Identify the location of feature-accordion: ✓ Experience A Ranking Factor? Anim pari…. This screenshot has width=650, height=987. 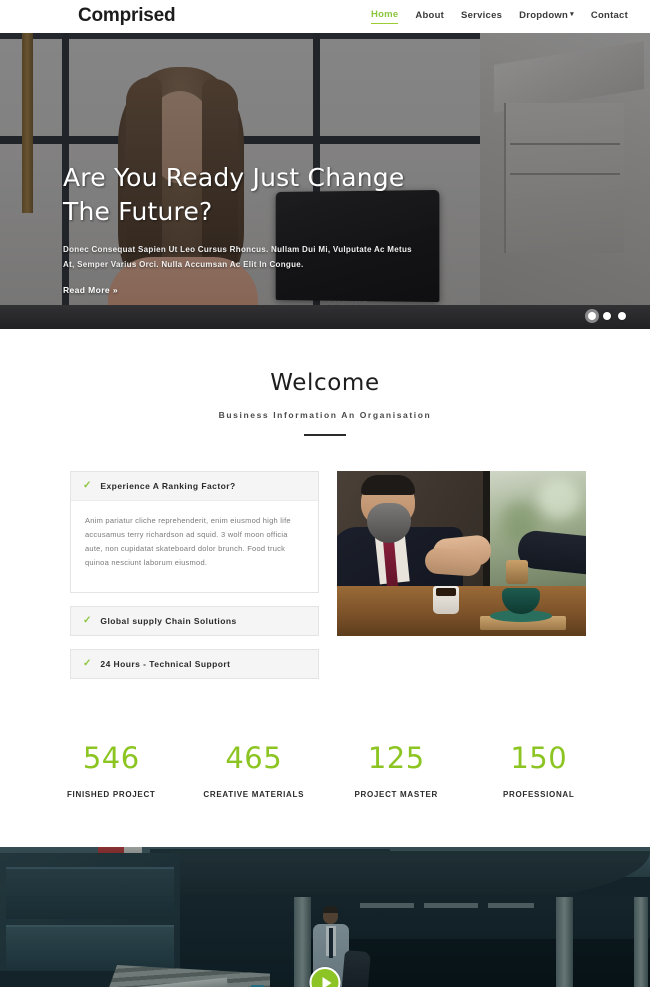
(194, 581).